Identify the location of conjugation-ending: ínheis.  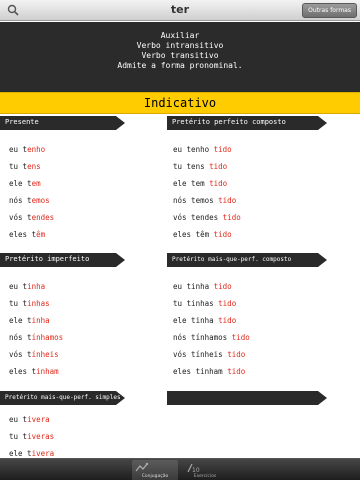
(45, 354).